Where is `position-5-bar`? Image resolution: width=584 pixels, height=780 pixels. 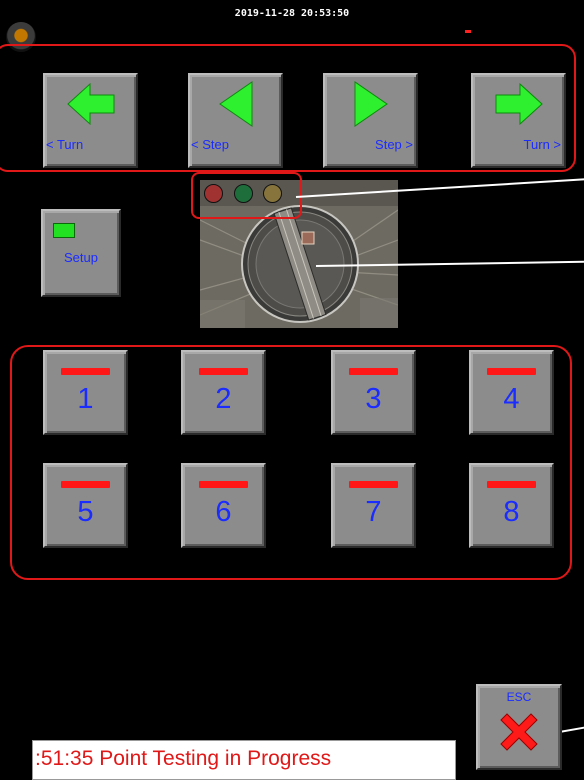
position-5-bar is located at coordinates (85, 484).